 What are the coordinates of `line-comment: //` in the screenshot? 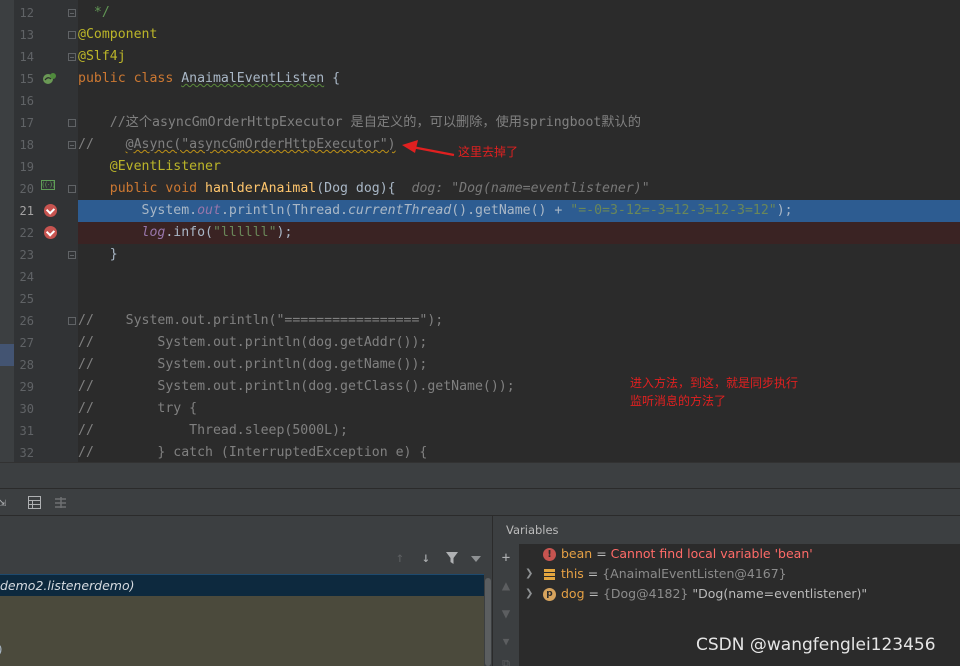 It's located at (102, 144).